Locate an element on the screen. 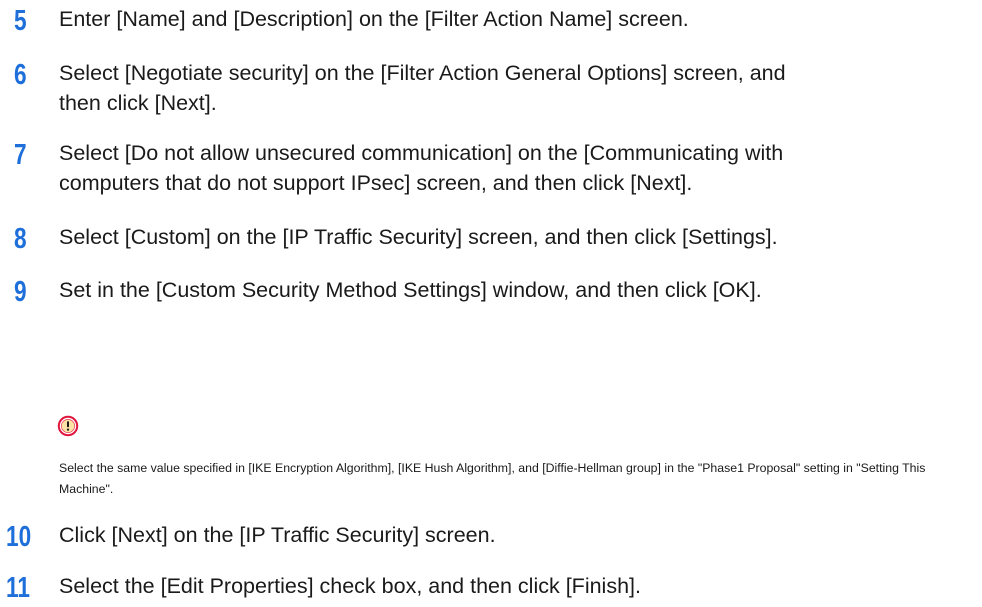  step-number: 10 is located at coordinates (19, 537).